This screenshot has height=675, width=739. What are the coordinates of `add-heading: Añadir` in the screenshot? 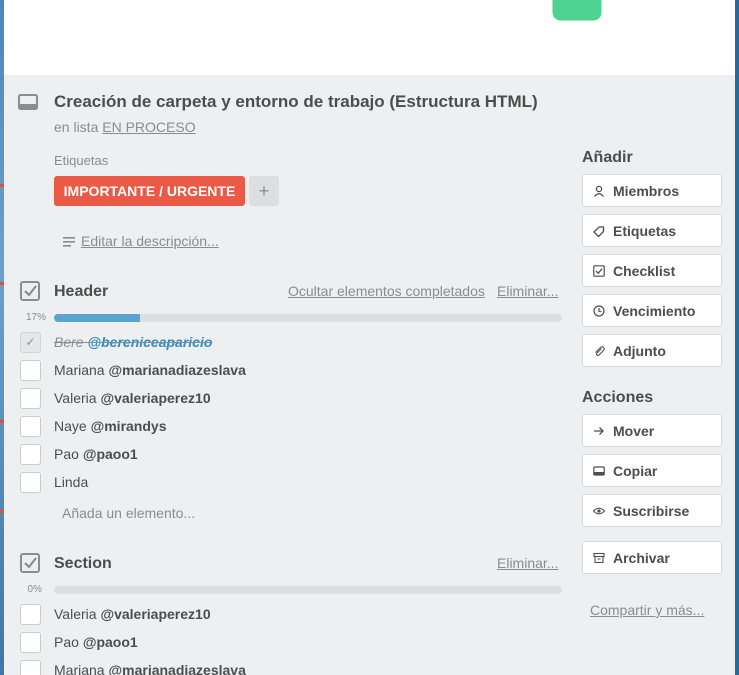 It's located at (607, 157).